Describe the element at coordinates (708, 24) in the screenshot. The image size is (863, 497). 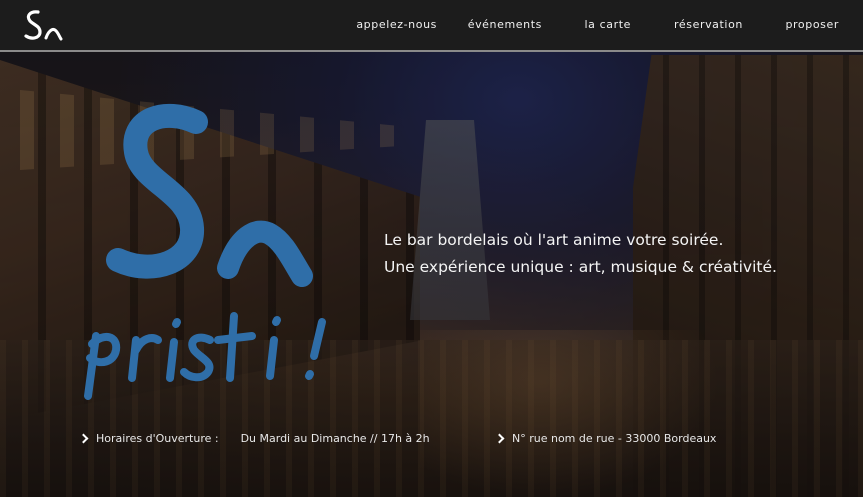
I see `nav-reservation: réservation` at that location.